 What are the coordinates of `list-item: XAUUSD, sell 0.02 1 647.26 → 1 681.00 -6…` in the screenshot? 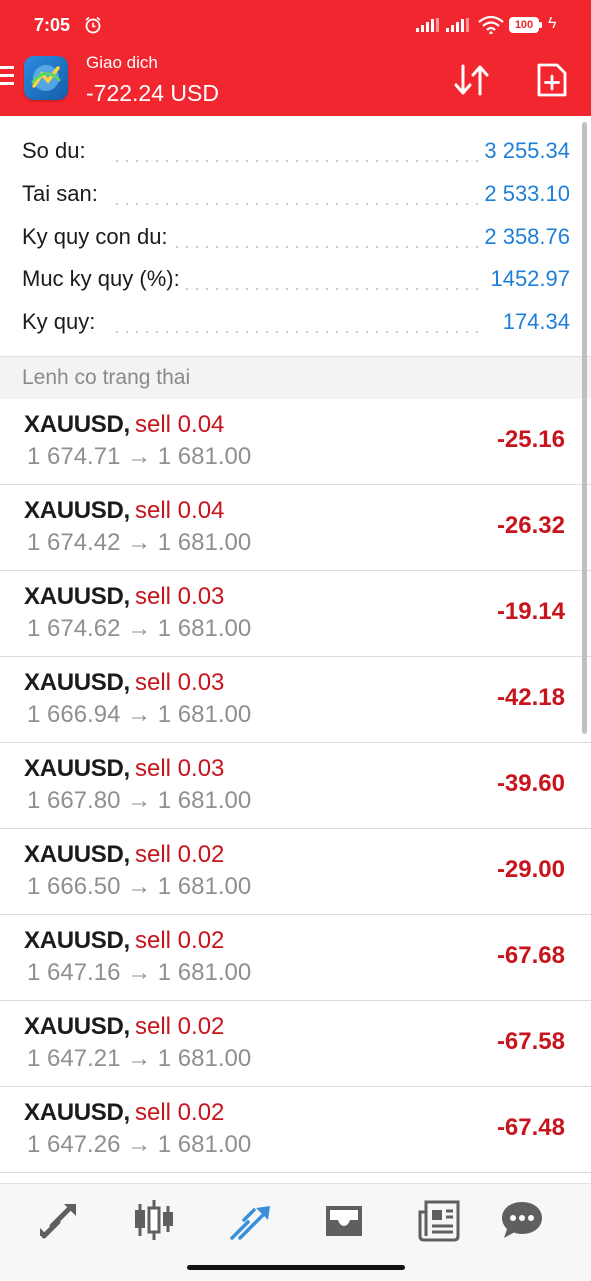 It's located at (295, 1130).